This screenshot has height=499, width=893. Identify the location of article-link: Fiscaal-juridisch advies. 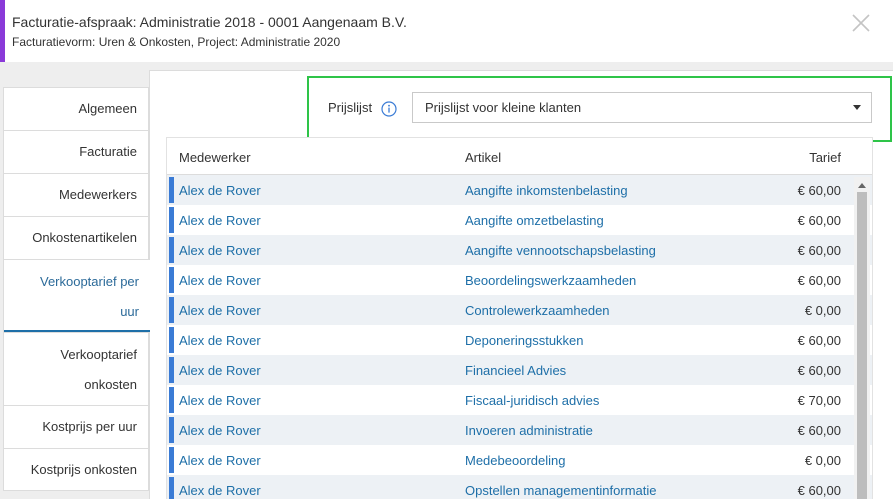
(532, 400).